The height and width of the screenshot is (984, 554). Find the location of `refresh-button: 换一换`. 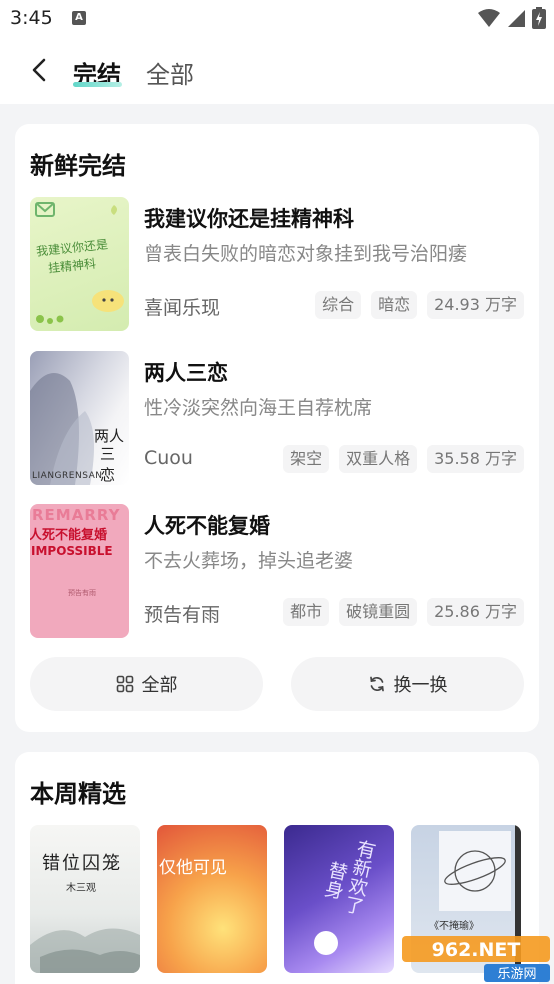

refresh-button: 换一换 is located at coordinates (407, 684).